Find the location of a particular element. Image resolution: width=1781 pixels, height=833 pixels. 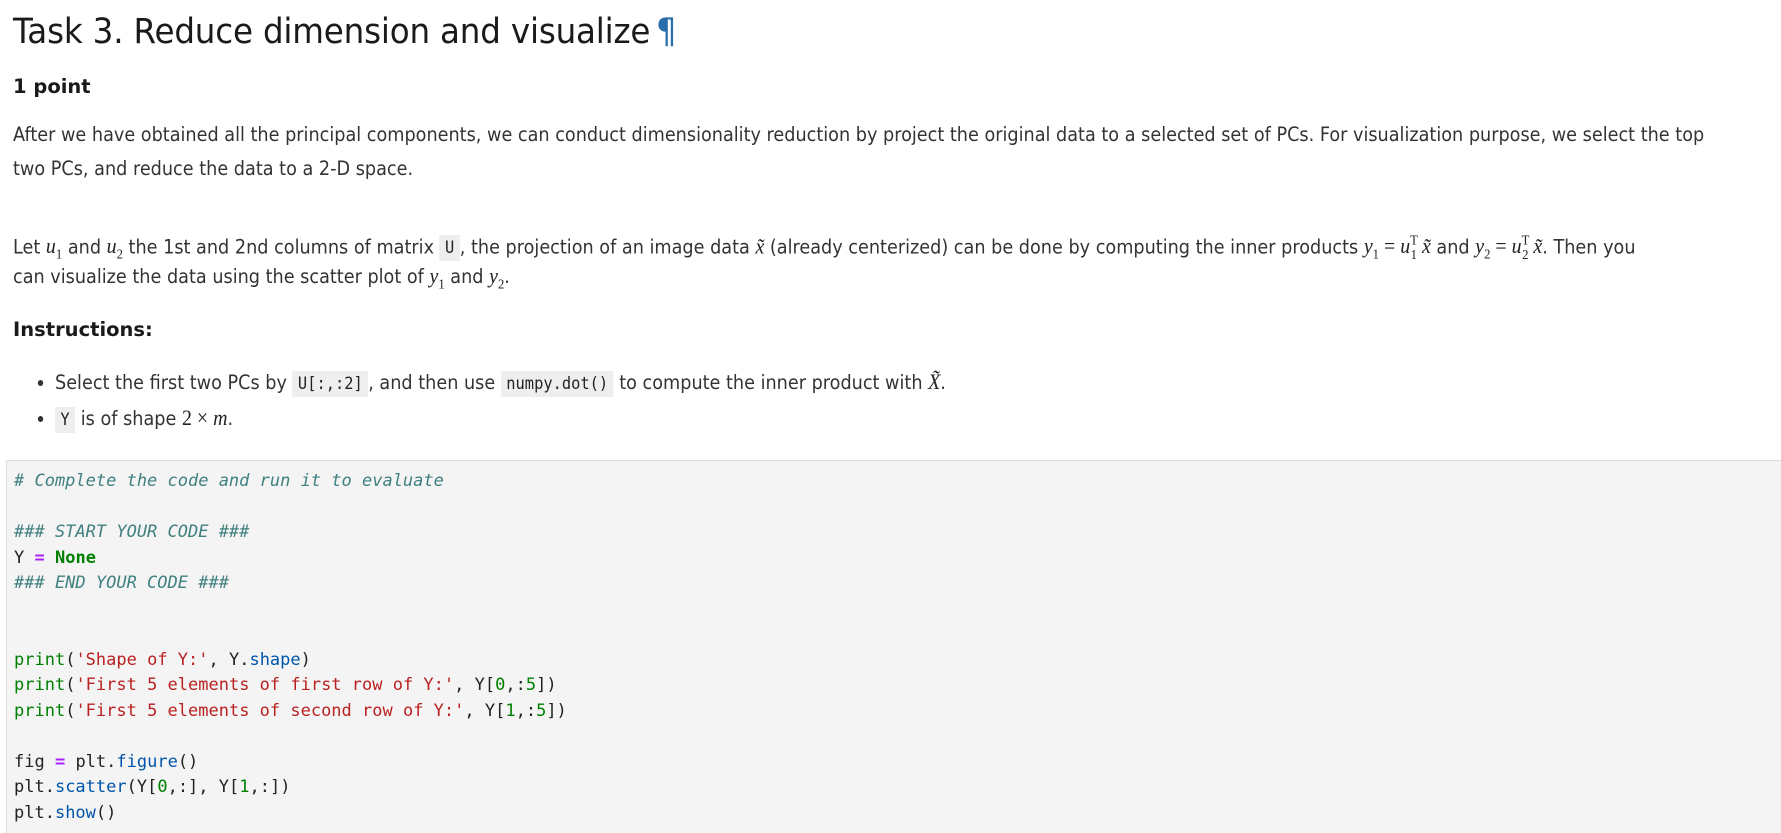

inline-code-slice: U[:,:2] is located at coordinates (330, 384).